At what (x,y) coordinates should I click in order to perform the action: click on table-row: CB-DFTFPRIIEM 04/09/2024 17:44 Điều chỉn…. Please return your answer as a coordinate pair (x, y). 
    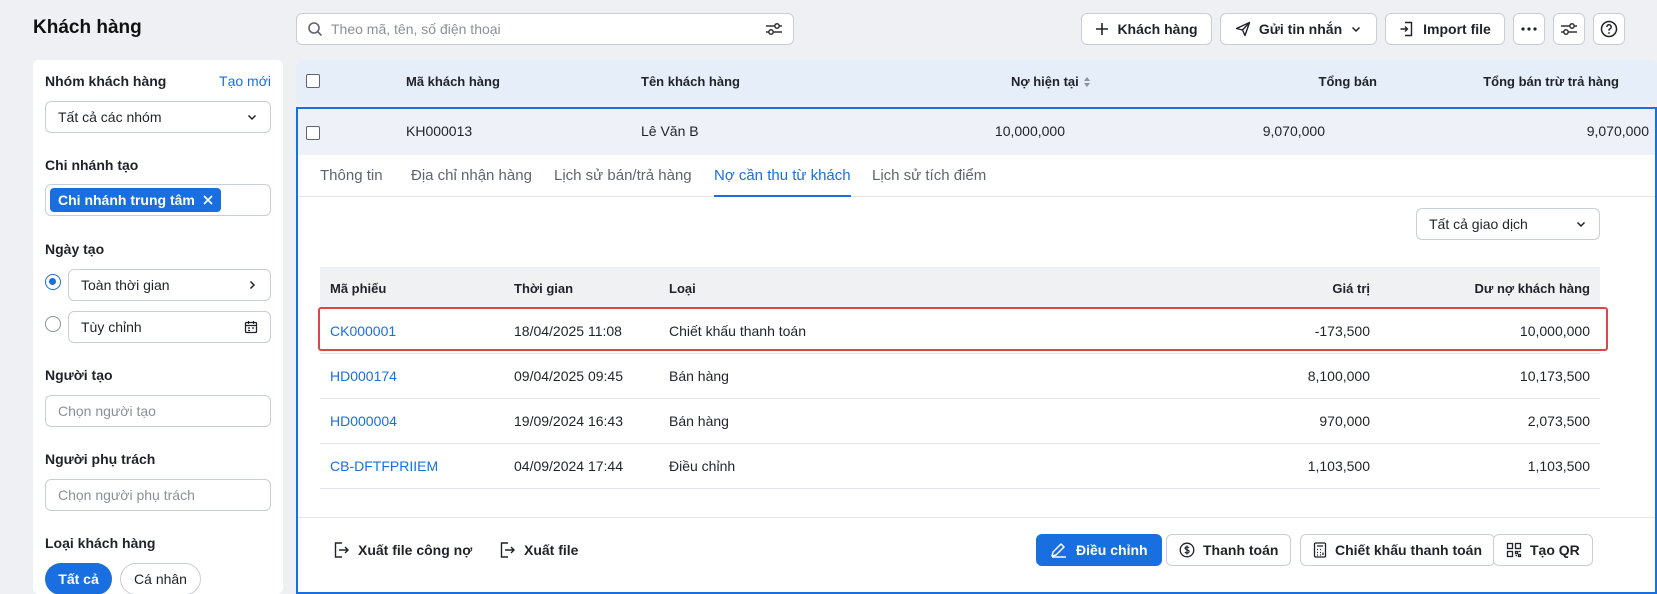
    Looking at the image, I should click on (960, 466).